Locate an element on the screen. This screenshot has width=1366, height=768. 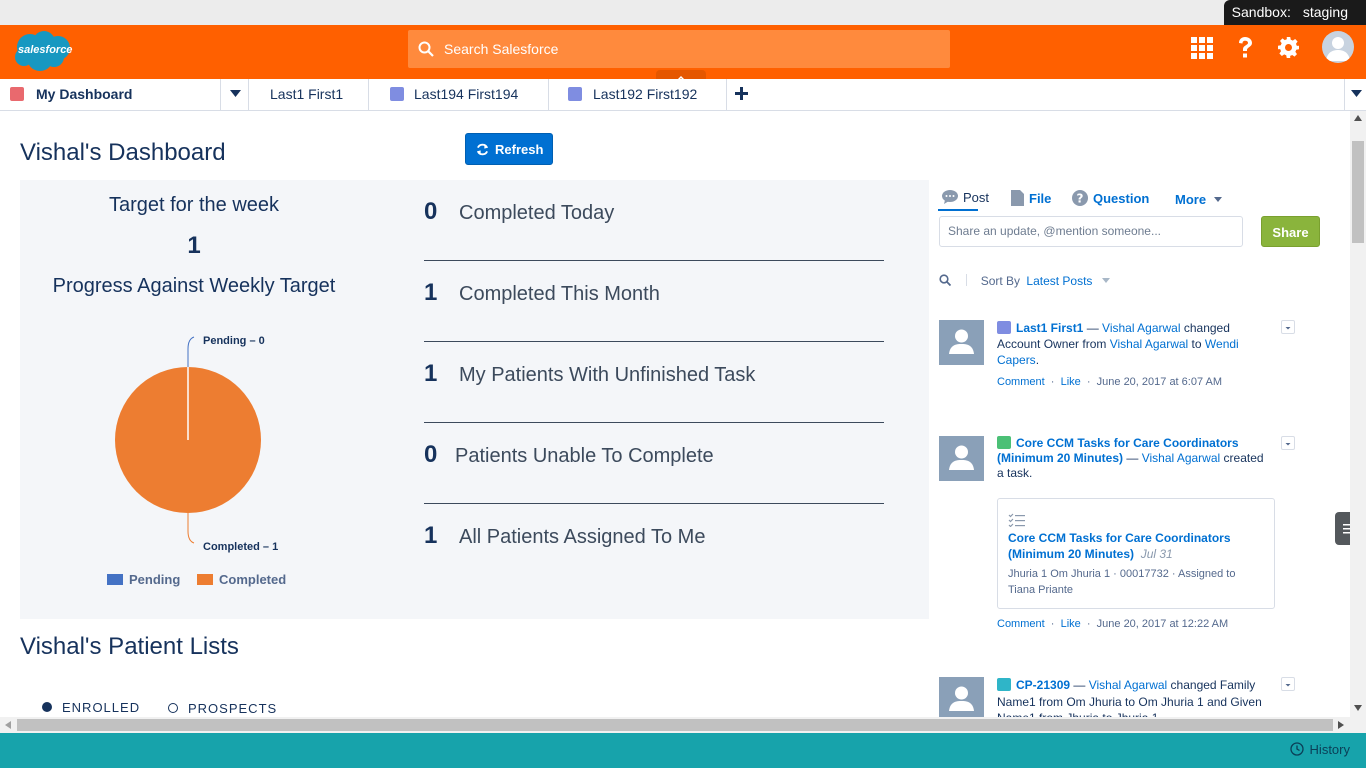
user-avatar is located at coordinates (1338, 47).